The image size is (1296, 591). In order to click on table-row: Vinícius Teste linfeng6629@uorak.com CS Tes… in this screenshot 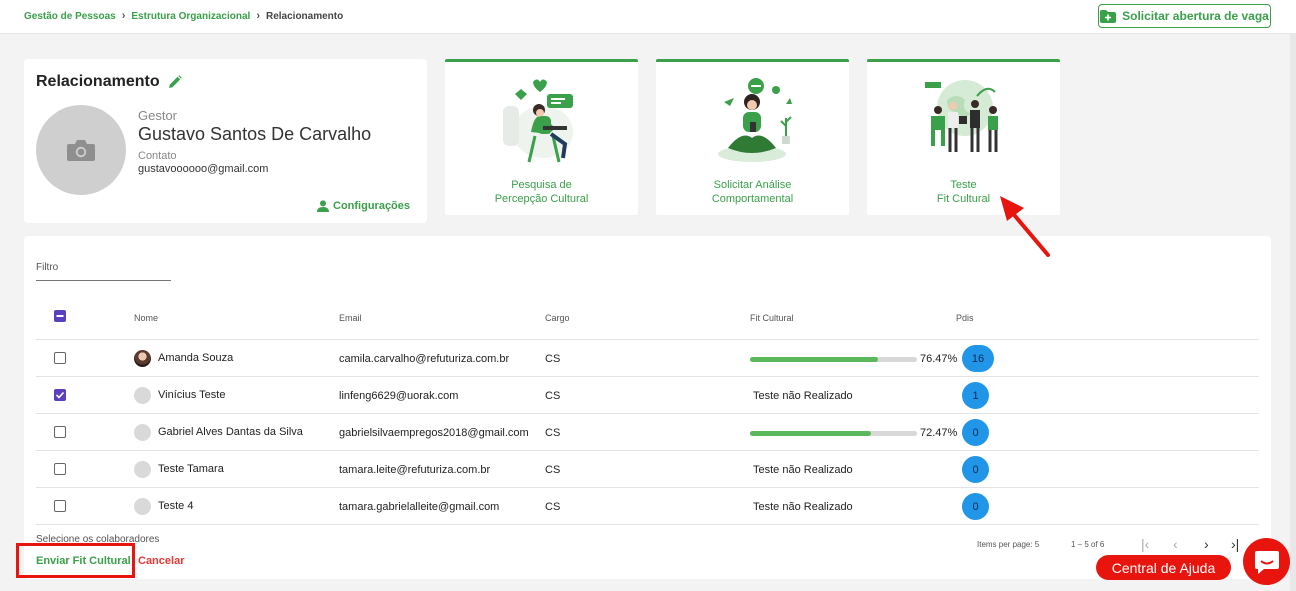, I will do `click(647, 395)`.